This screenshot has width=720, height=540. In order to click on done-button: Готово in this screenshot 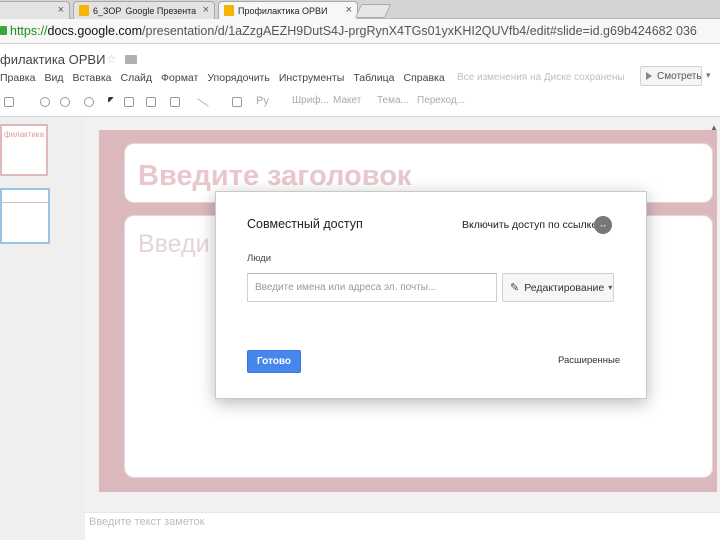, I will do `click(274, 361)`.